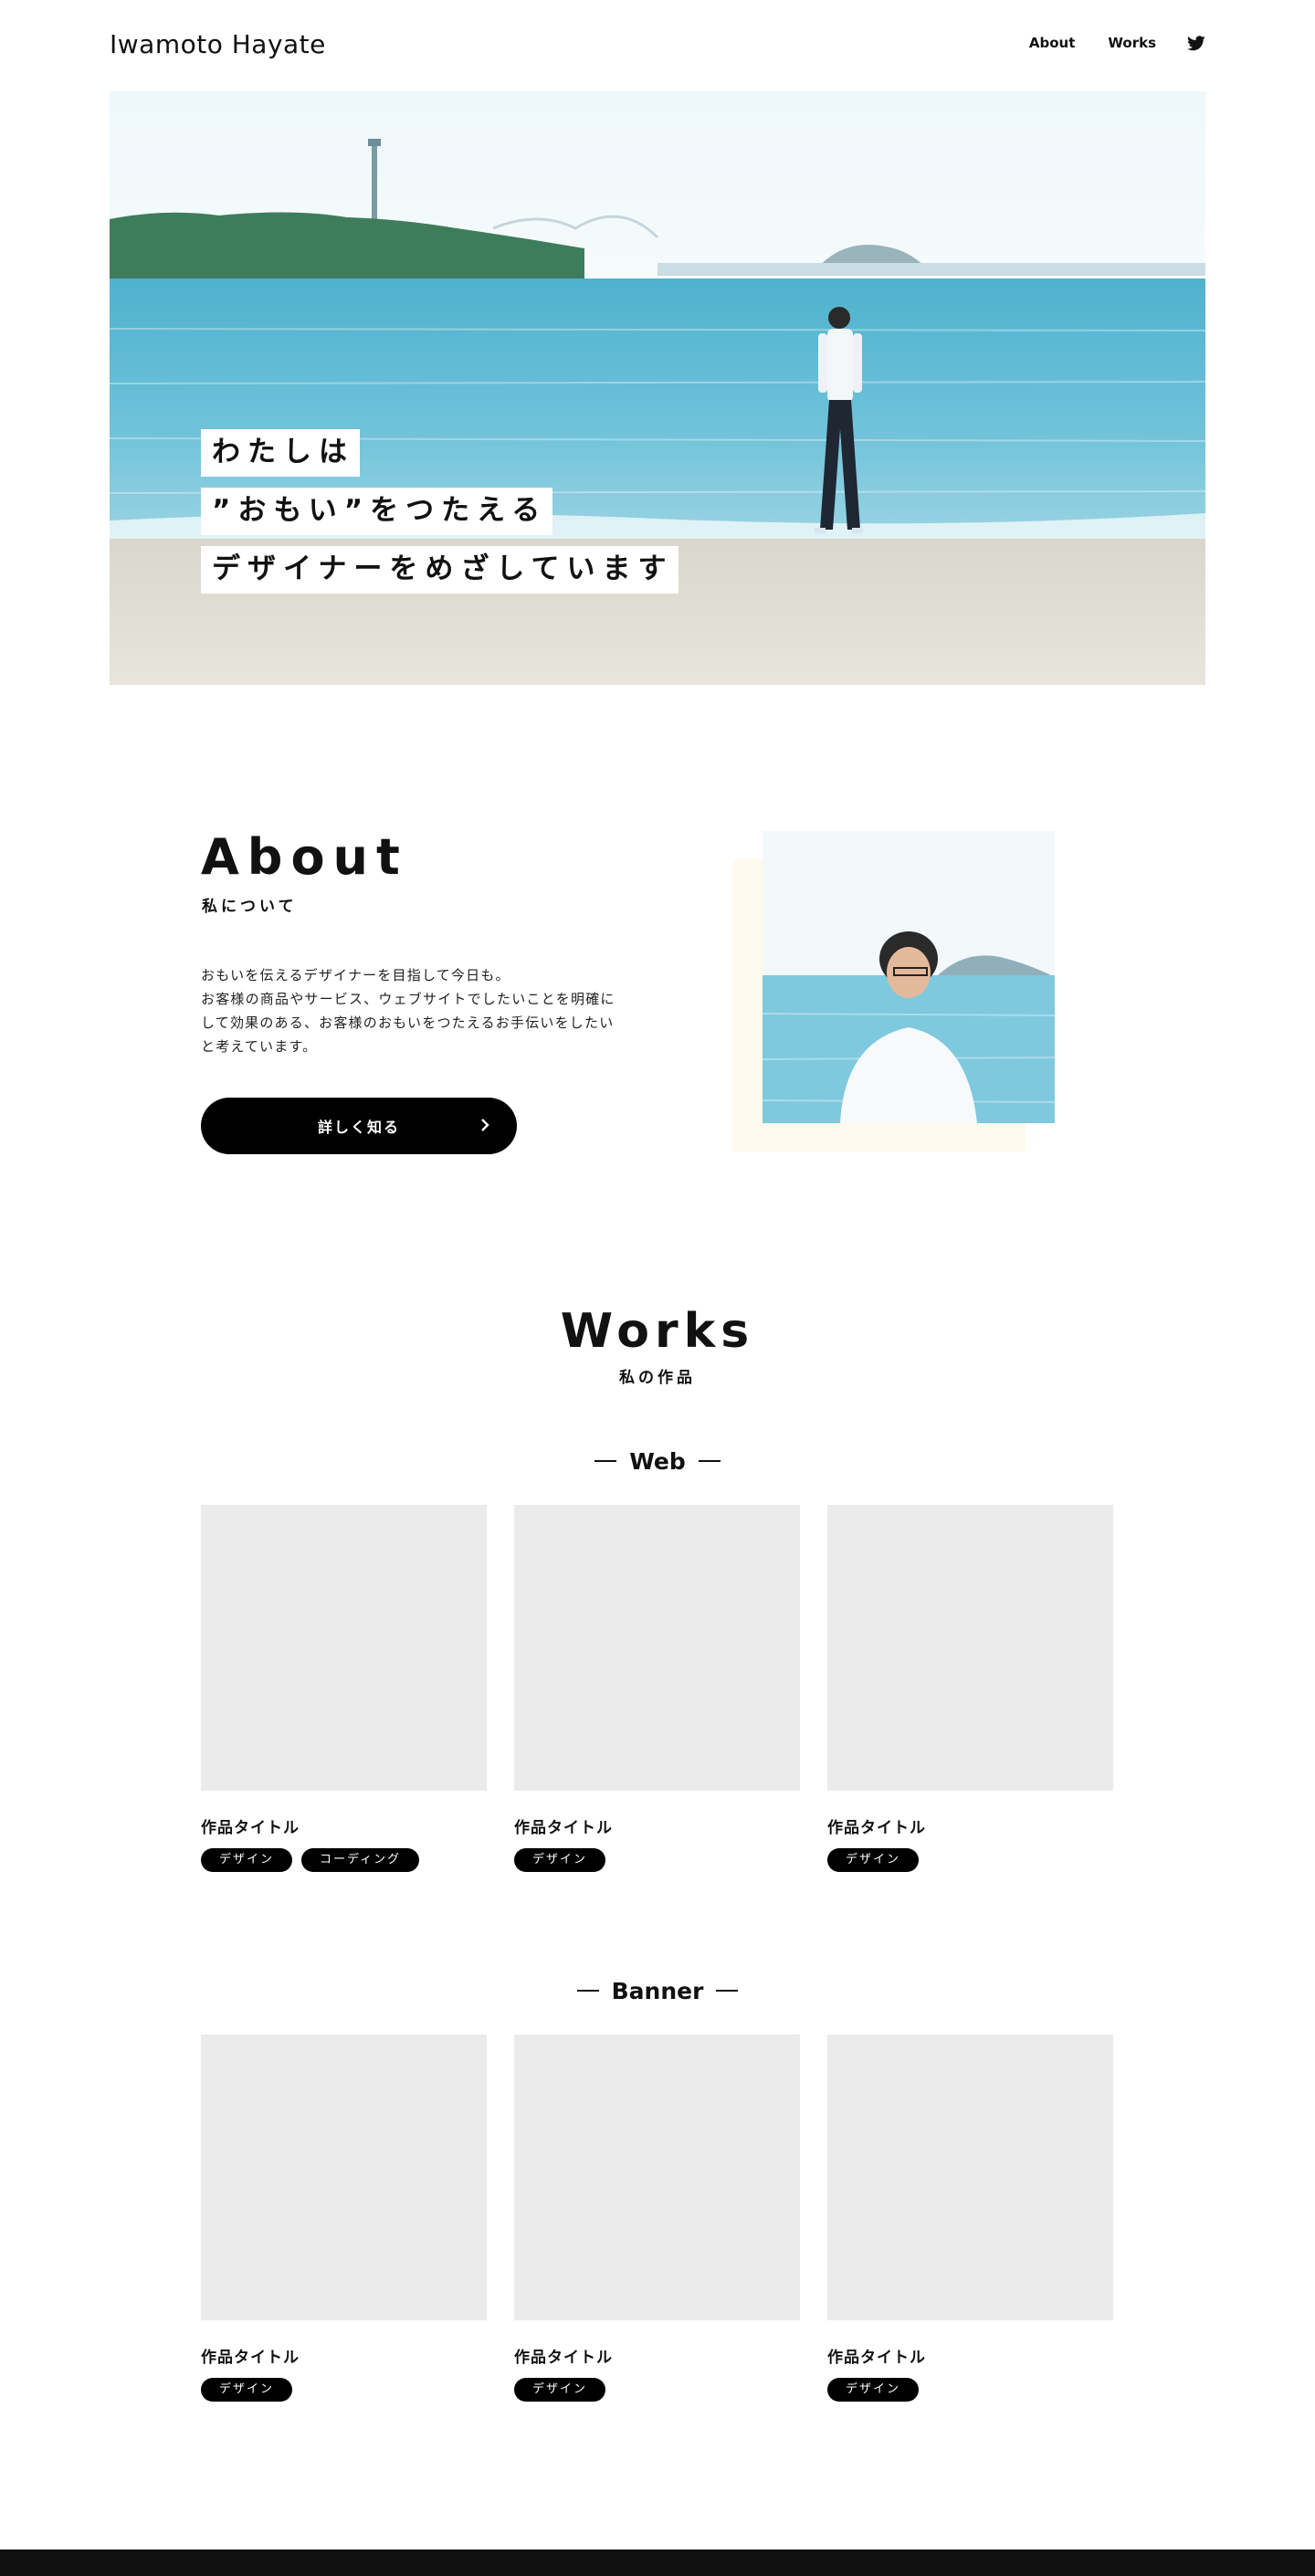 The image size is (1315, 2576). Describe the element at coordinates (1132, 43) in the screenshot. I see `nav-works: Works` at that location.